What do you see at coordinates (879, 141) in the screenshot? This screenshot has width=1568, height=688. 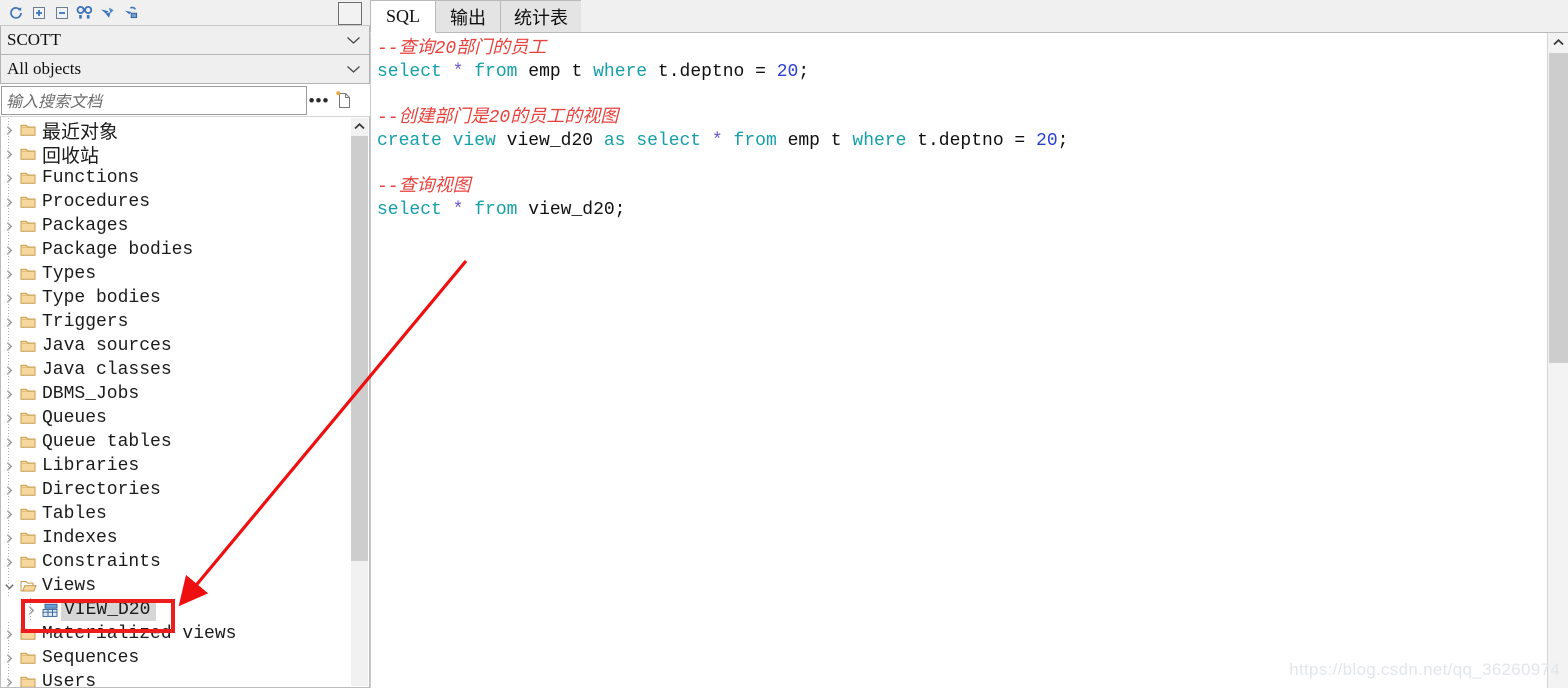 I see `code-token-kw: where` at bounding box center [879, 141].